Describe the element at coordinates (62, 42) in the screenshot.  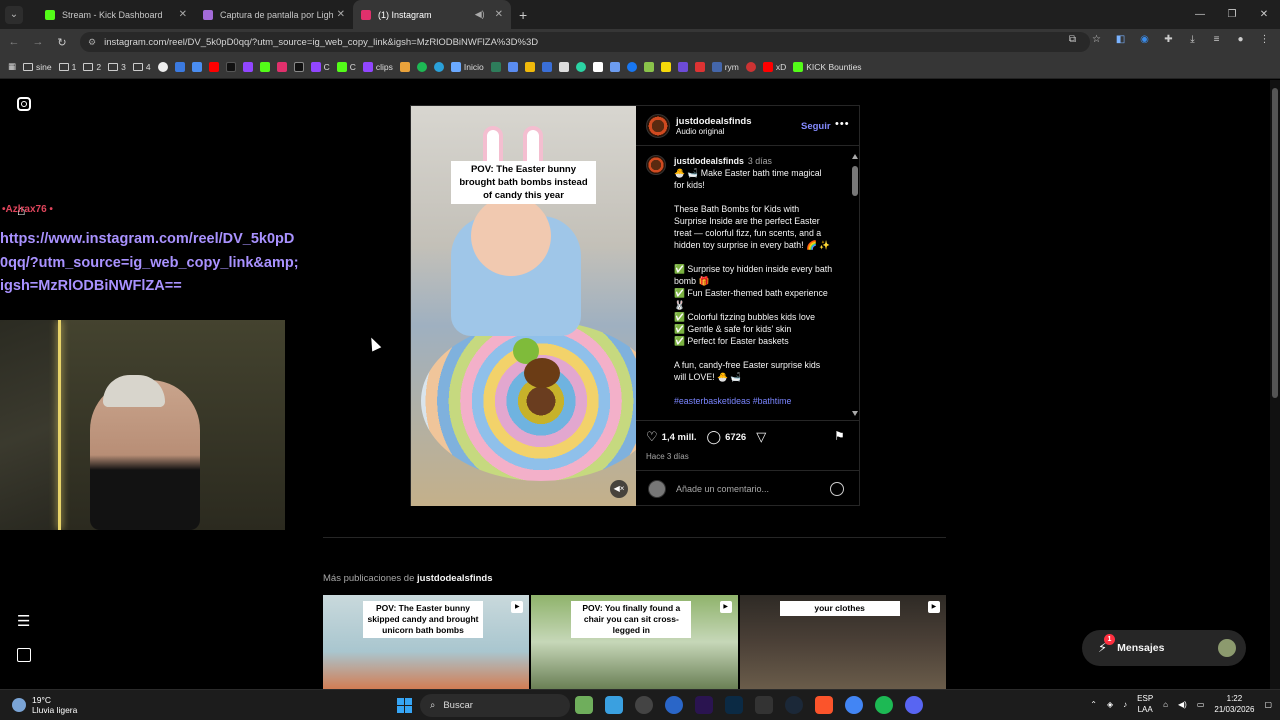
I see `reload-button: ↻` at that location.